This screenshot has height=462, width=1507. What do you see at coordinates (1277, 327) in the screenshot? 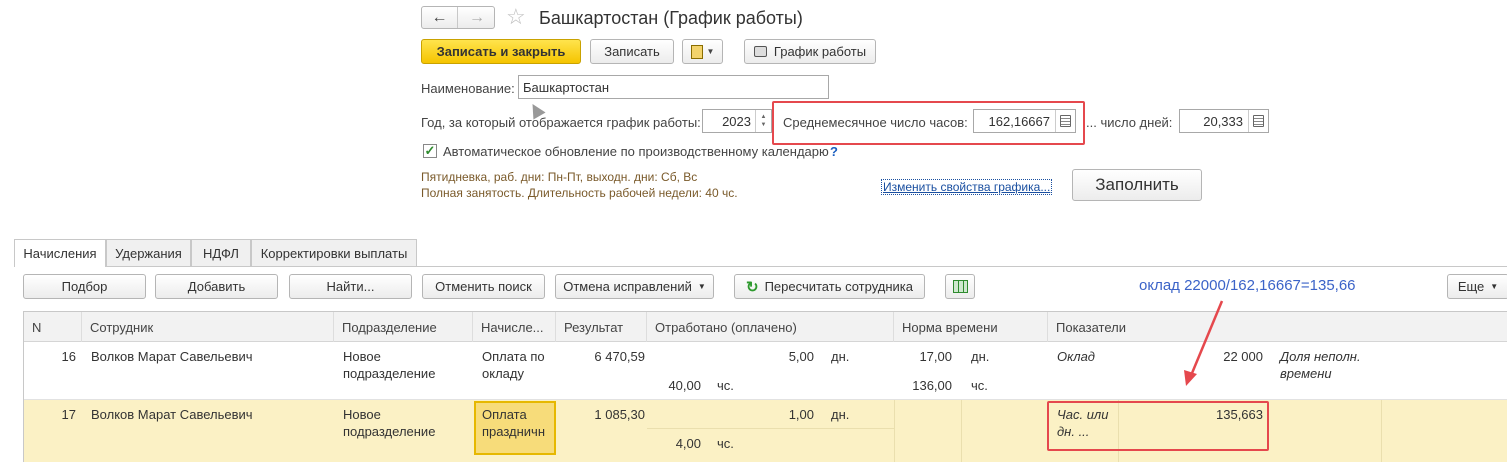
I see `col-header-indicators: Показатели` at bounding box center [1277, 327].